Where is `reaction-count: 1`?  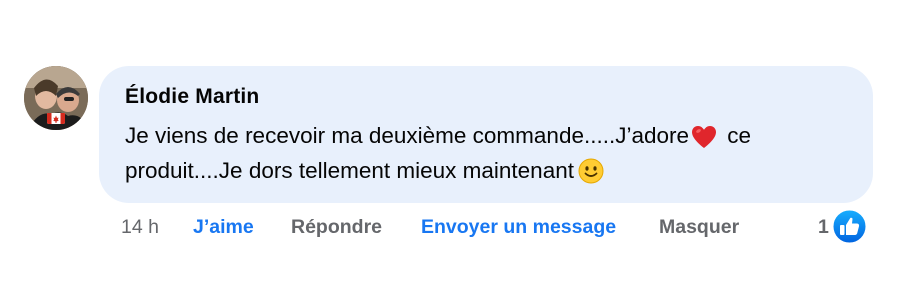
reaction-count: 1 is located at coordinates (823, 227).